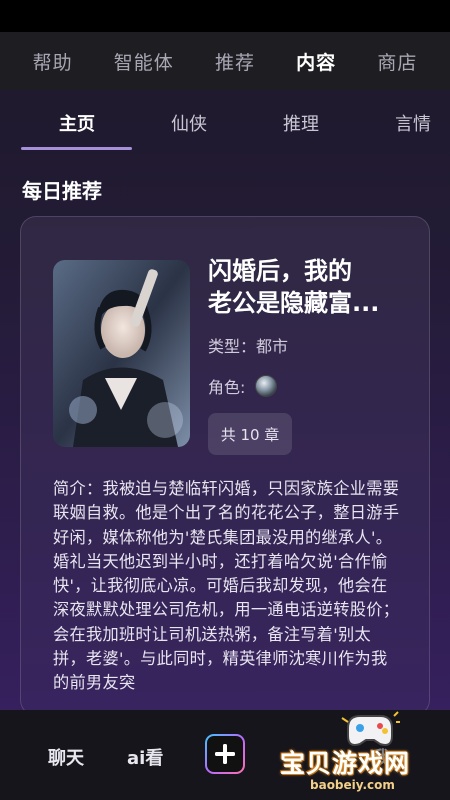 The image size is (450, 800). Describe the element at coordinates (66, 757) in the screenshot. I see `bottom-chat-button: 聊天` at that location.